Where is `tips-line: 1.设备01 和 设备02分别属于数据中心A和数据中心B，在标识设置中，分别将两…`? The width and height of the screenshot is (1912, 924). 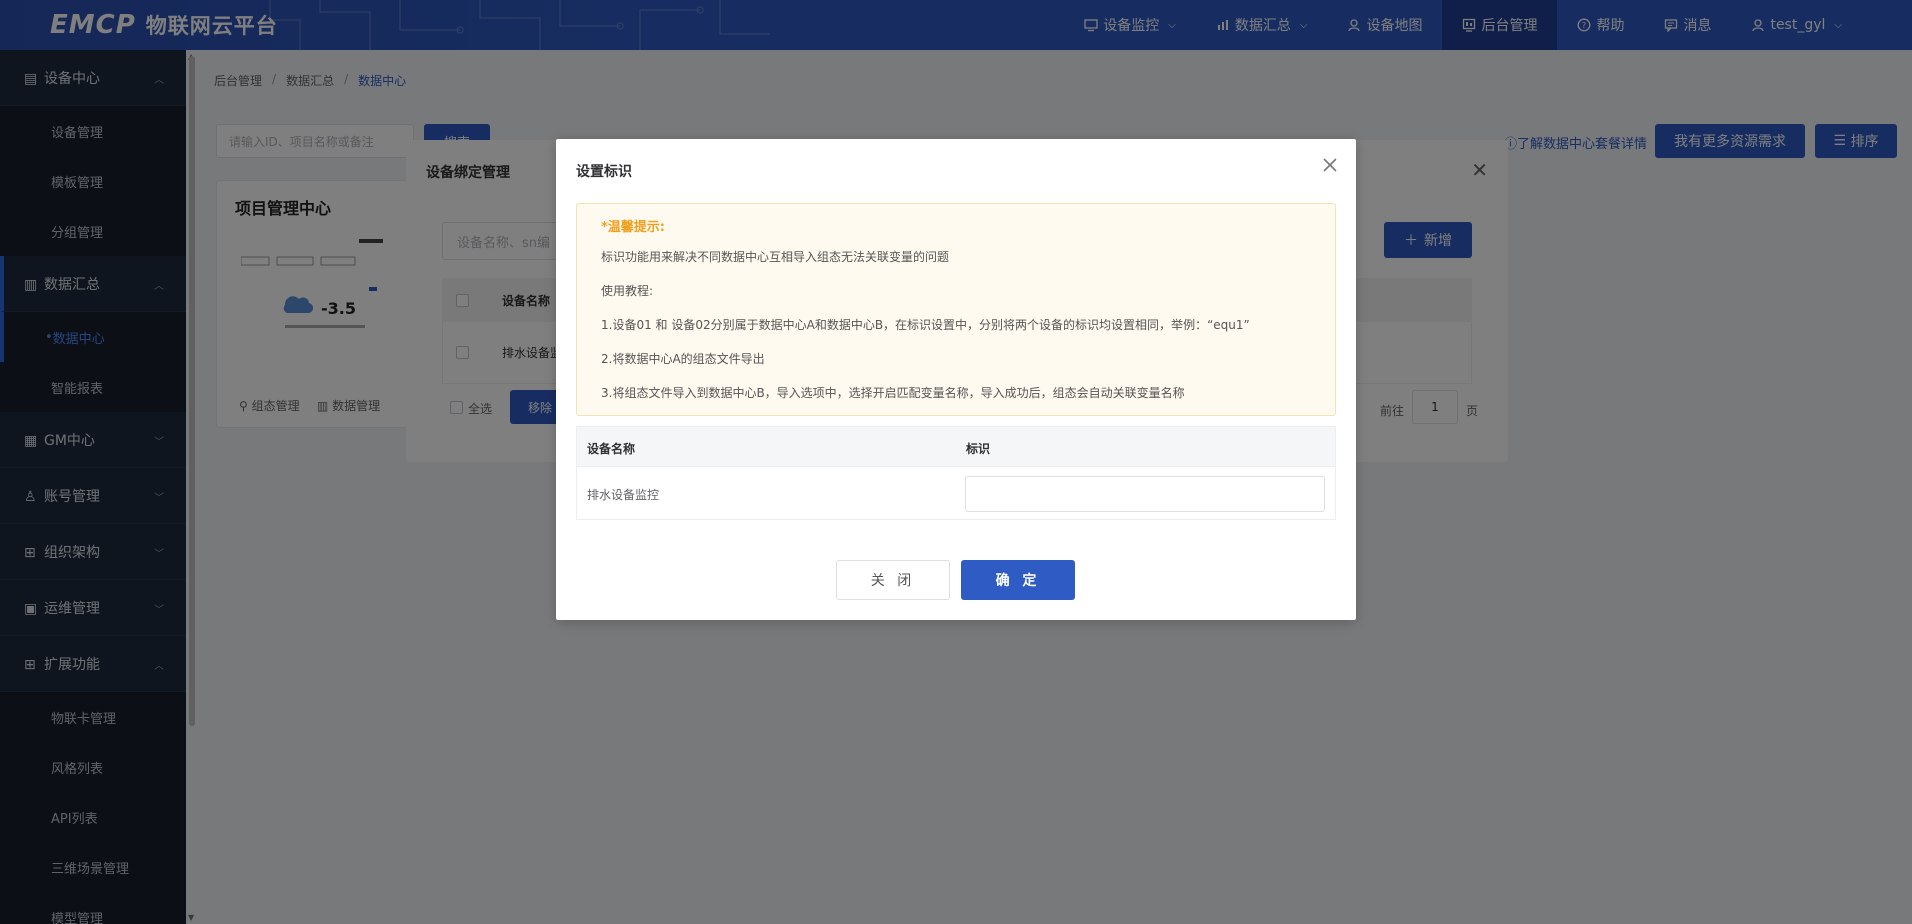
tips-line: 1.设备01 和 设备02分别属于数据中心A和数据中心B，在标识设置中，分别将两… is located at coordinates (925, 325).